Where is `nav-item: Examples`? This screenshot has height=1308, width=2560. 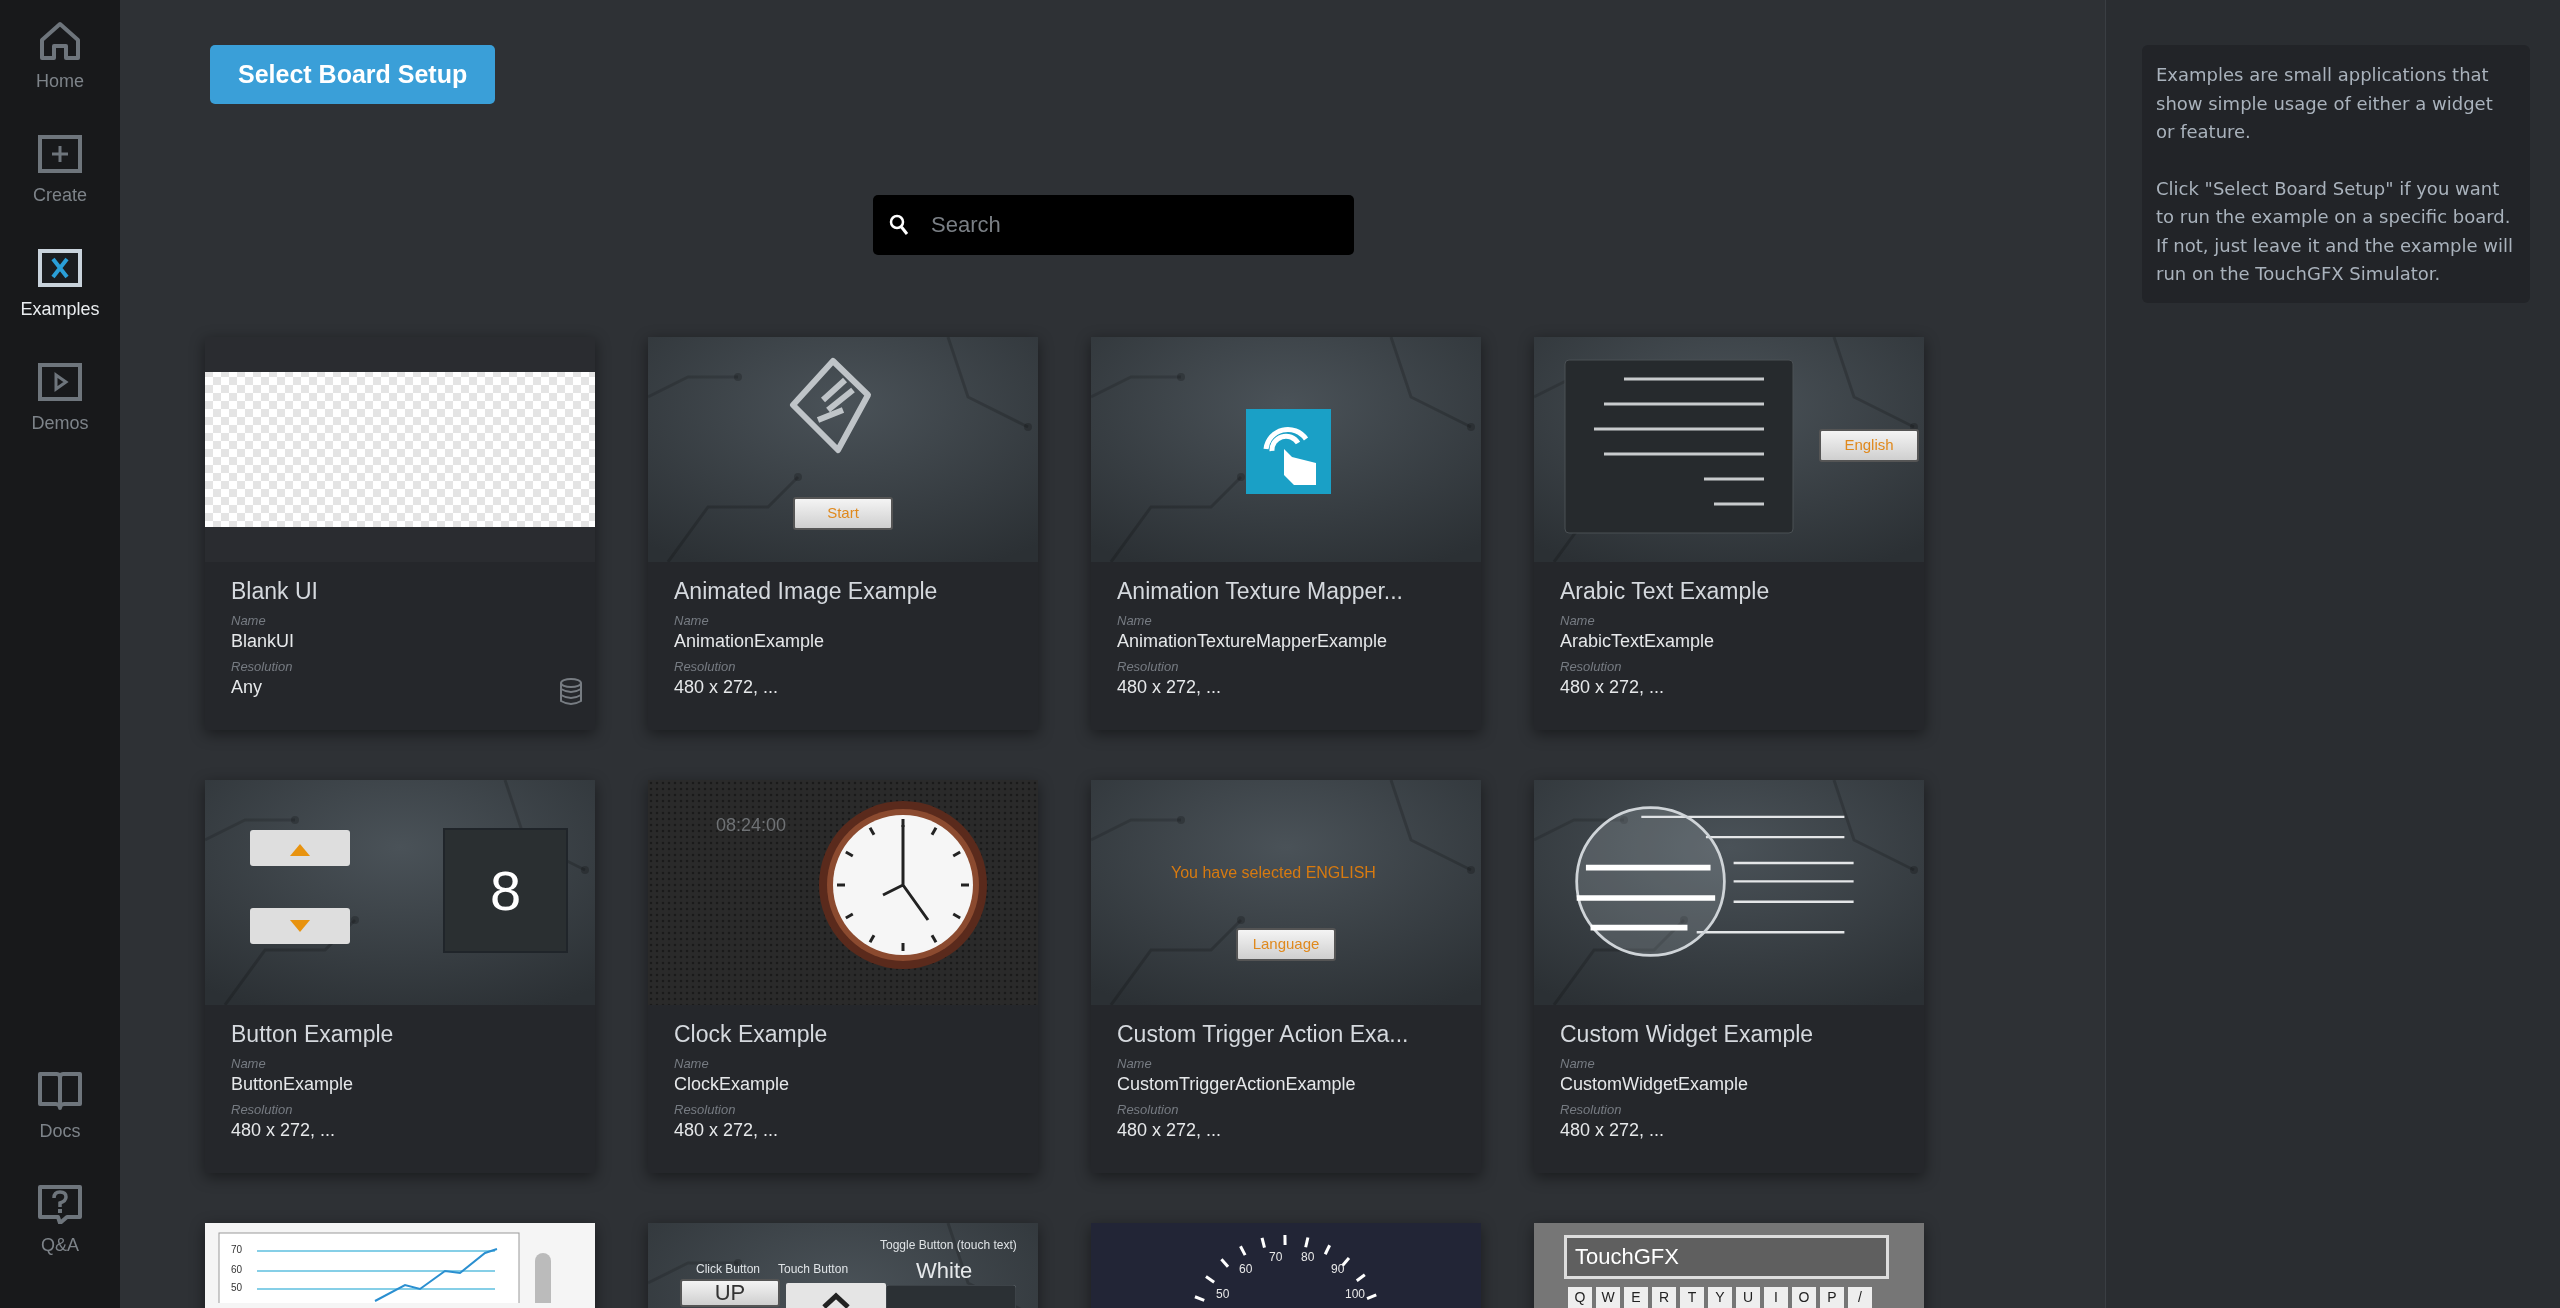 nav-item: Examples is located at coordinates (60, 285).